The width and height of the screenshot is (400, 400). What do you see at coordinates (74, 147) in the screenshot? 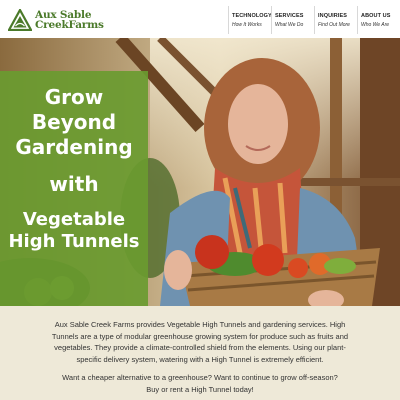
I see `hero-headline-line: Gardening` at bounding box center [74, 147].